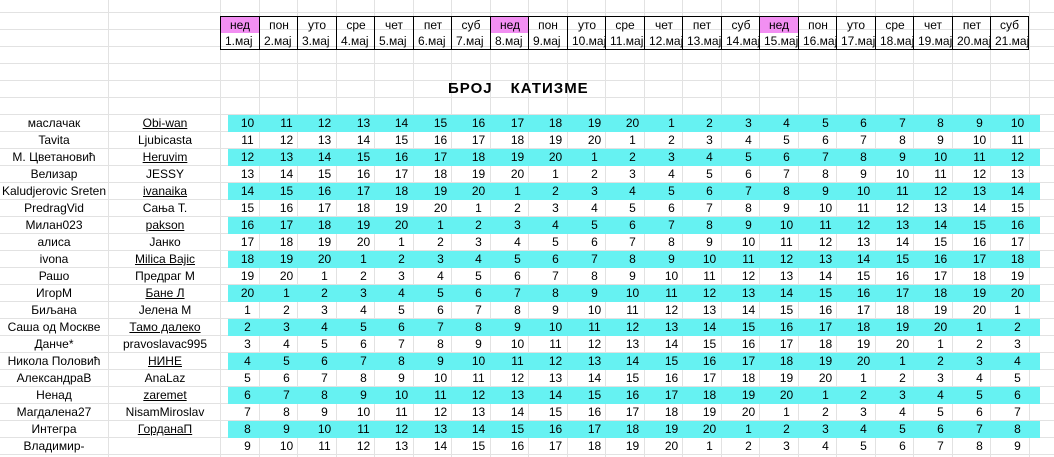  Describe the element at coordinates (470, 41) in the screenshot. I see `header-date-7: 7.мај` at that location.